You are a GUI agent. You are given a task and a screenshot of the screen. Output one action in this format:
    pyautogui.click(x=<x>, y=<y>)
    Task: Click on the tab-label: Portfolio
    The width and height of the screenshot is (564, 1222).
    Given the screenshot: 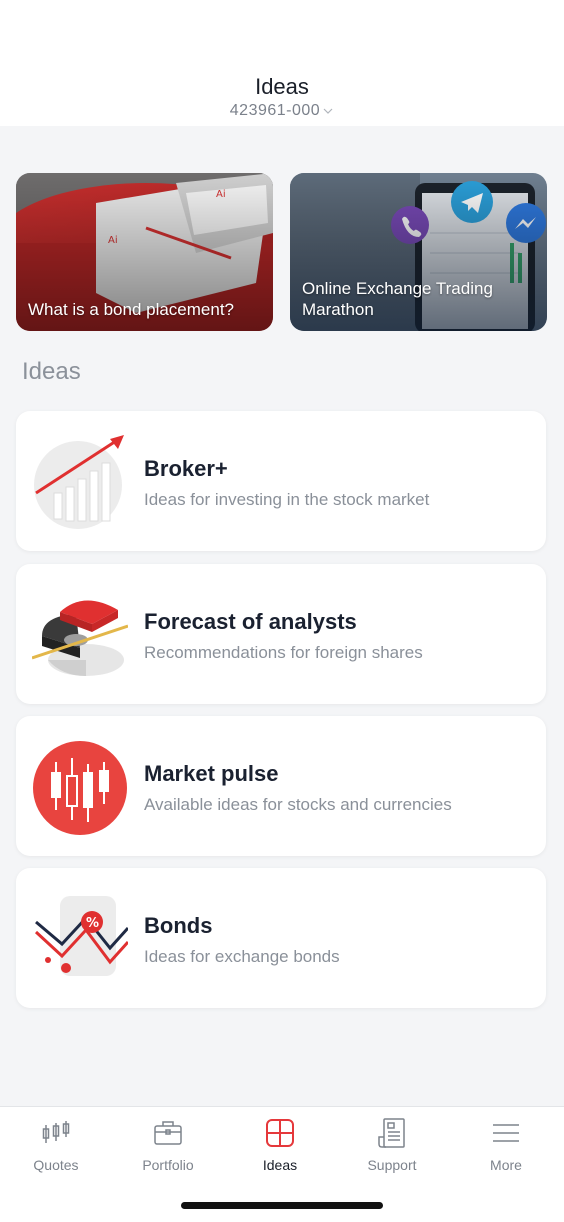 What is the action you would take?
    pyautogui.click(x=168, y=1165)
    